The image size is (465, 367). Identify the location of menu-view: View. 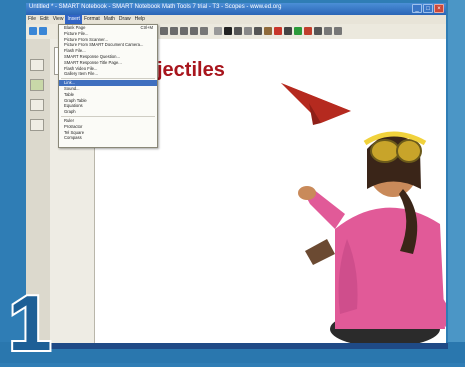
(58, 19).